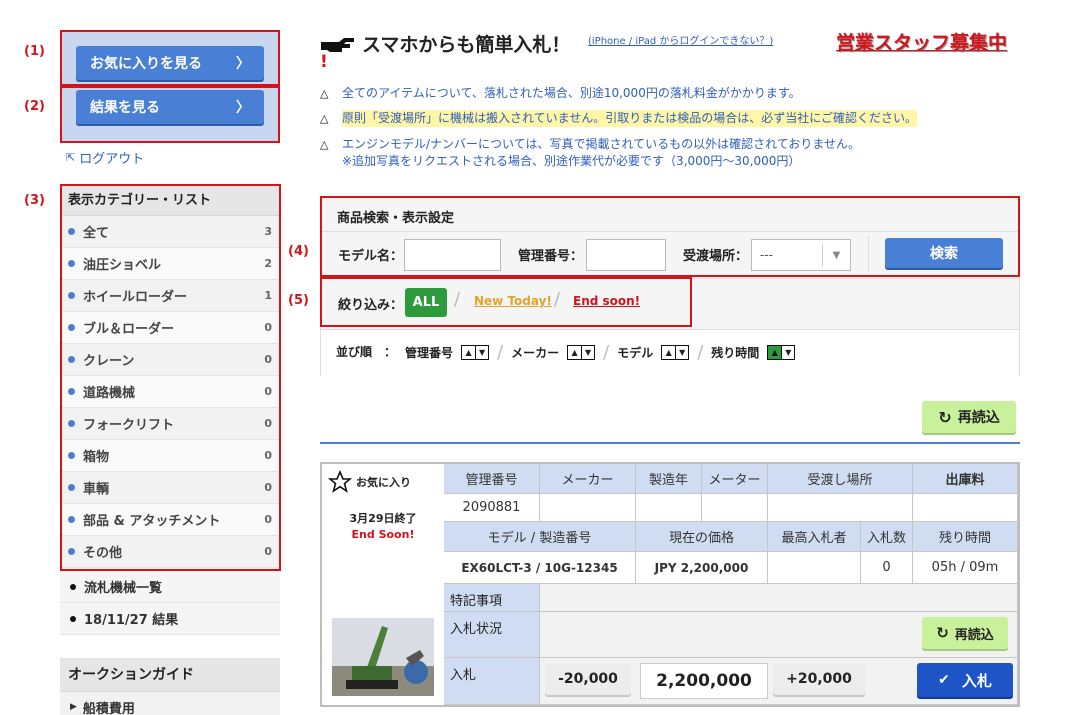  What do you see at coordinates (965, 479) in the screenshot?
I see `col-header-fee: 出庫料` at bounding box center [965, 479].